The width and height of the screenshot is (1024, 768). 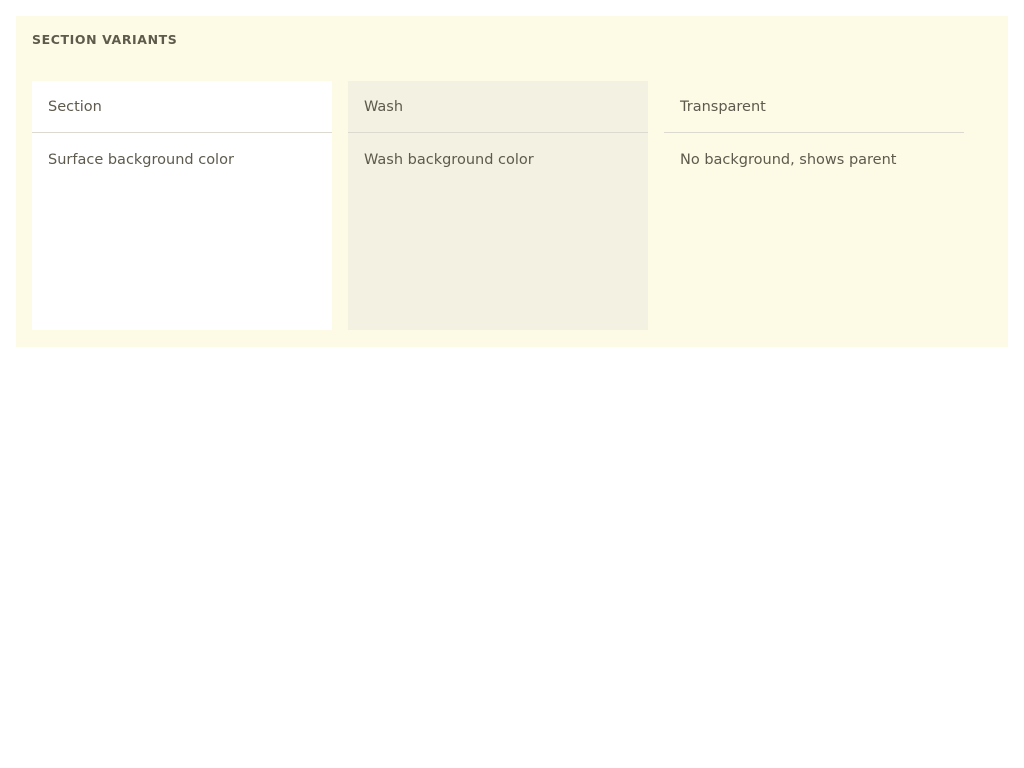 I want to click on panel-title: SECTION VARIANTS, so click(x=105, y=39).